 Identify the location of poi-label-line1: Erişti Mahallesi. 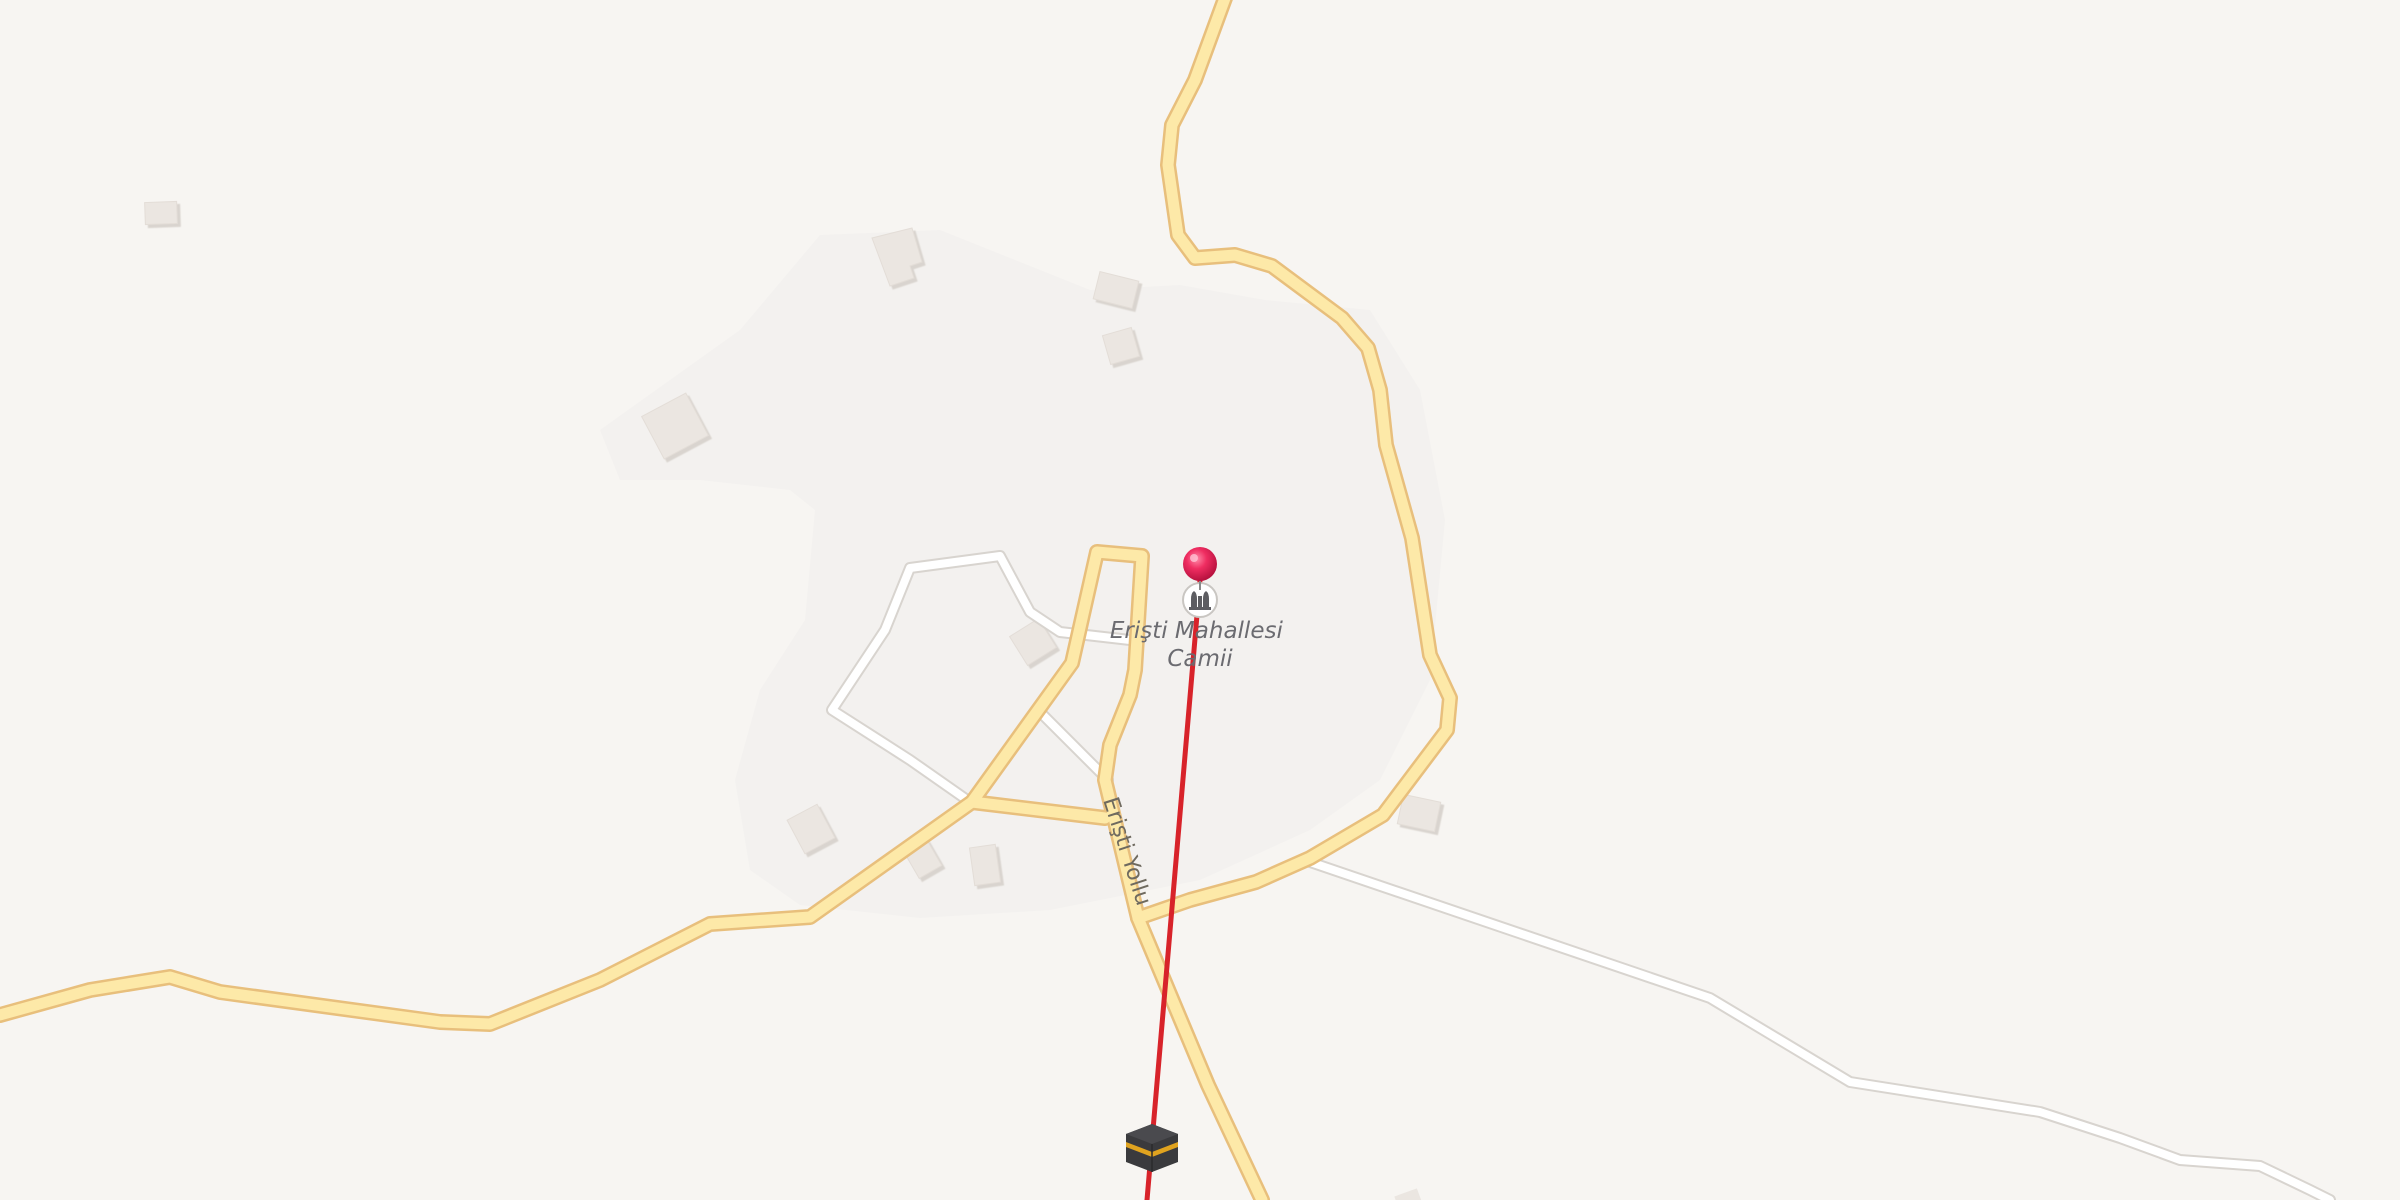
(1197, 631).